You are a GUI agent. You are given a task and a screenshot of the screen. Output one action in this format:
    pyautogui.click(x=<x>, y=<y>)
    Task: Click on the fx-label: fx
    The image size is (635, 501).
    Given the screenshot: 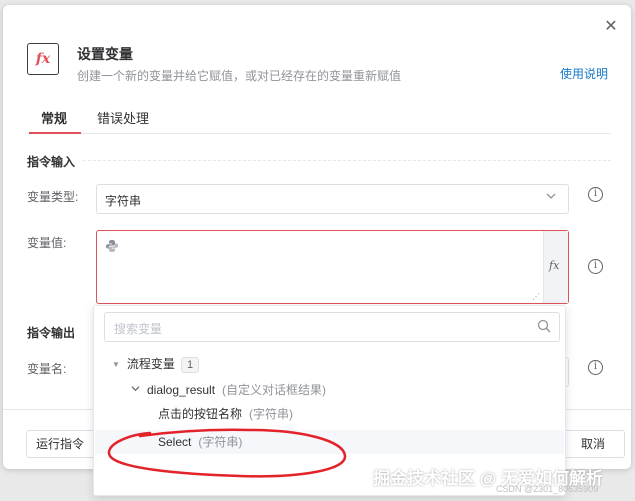 What is the action you would take?
    pyautogui.click(x=554, y=265)
    